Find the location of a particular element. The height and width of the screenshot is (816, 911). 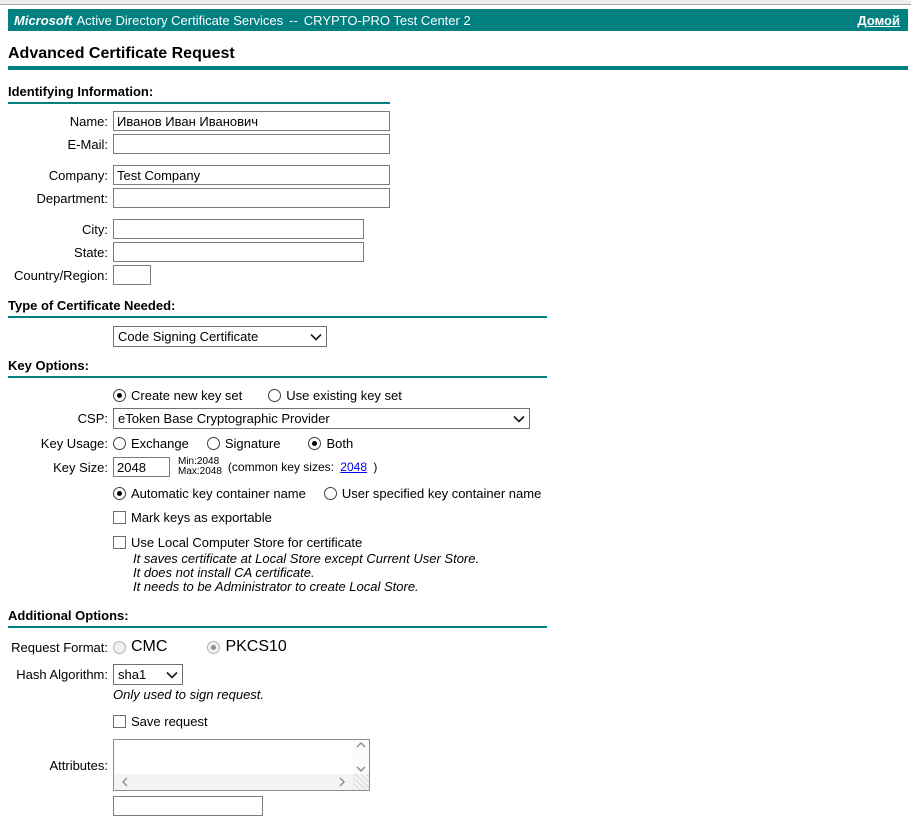

scroll-right-icon is located at coordinates (342, 782).